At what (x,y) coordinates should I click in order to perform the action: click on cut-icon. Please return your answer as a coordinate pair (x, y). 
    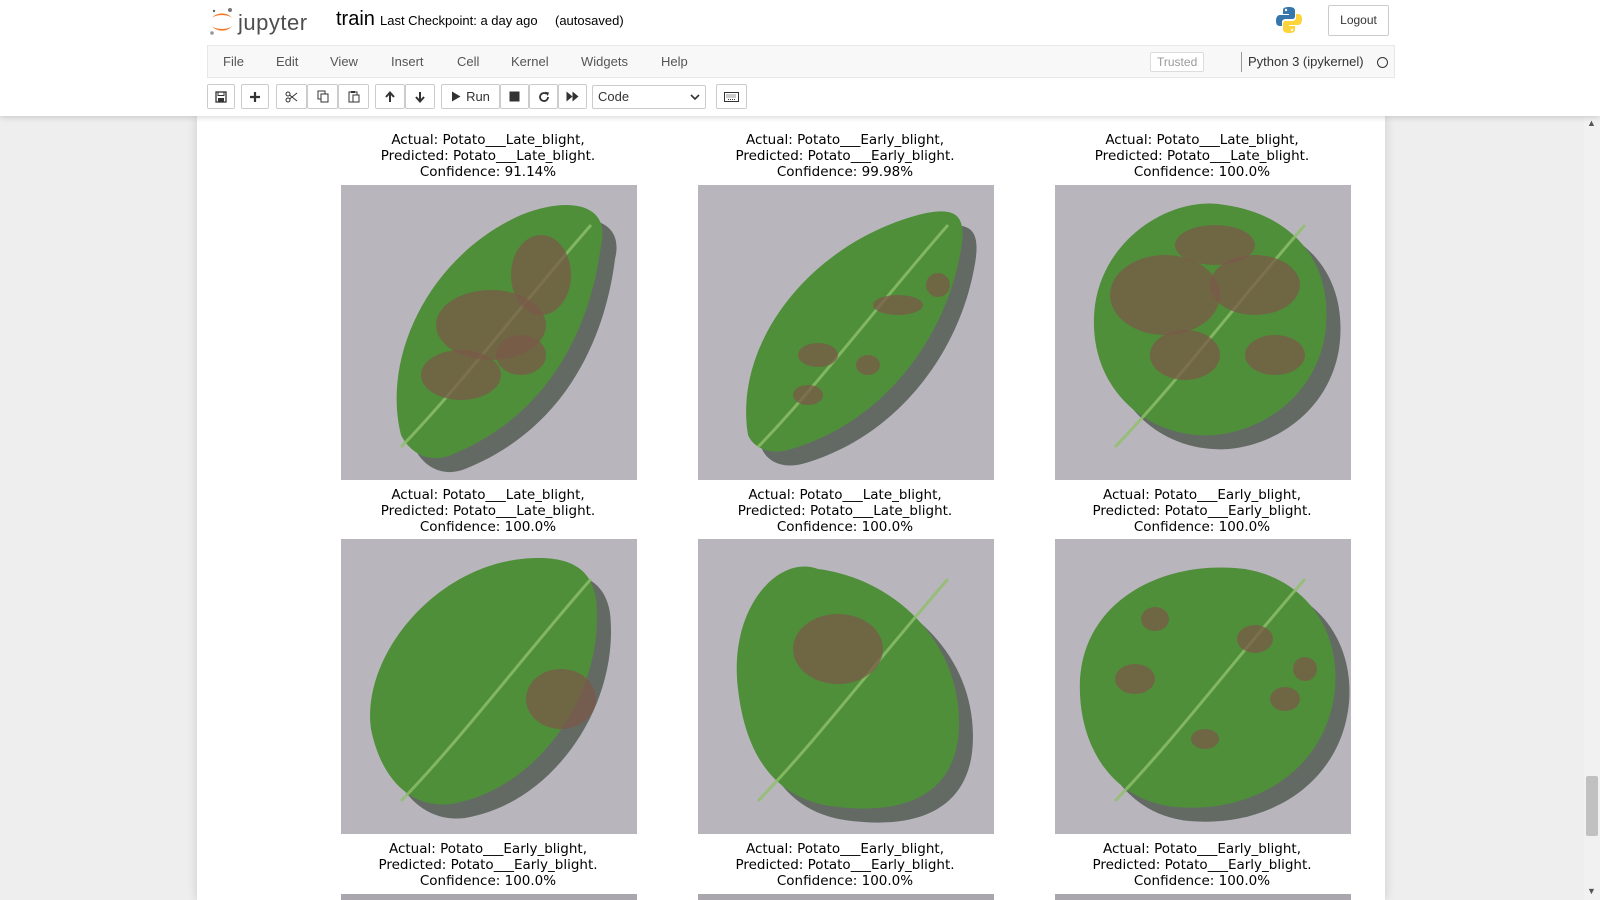
    Looking at the image, I should click on (291, 96).